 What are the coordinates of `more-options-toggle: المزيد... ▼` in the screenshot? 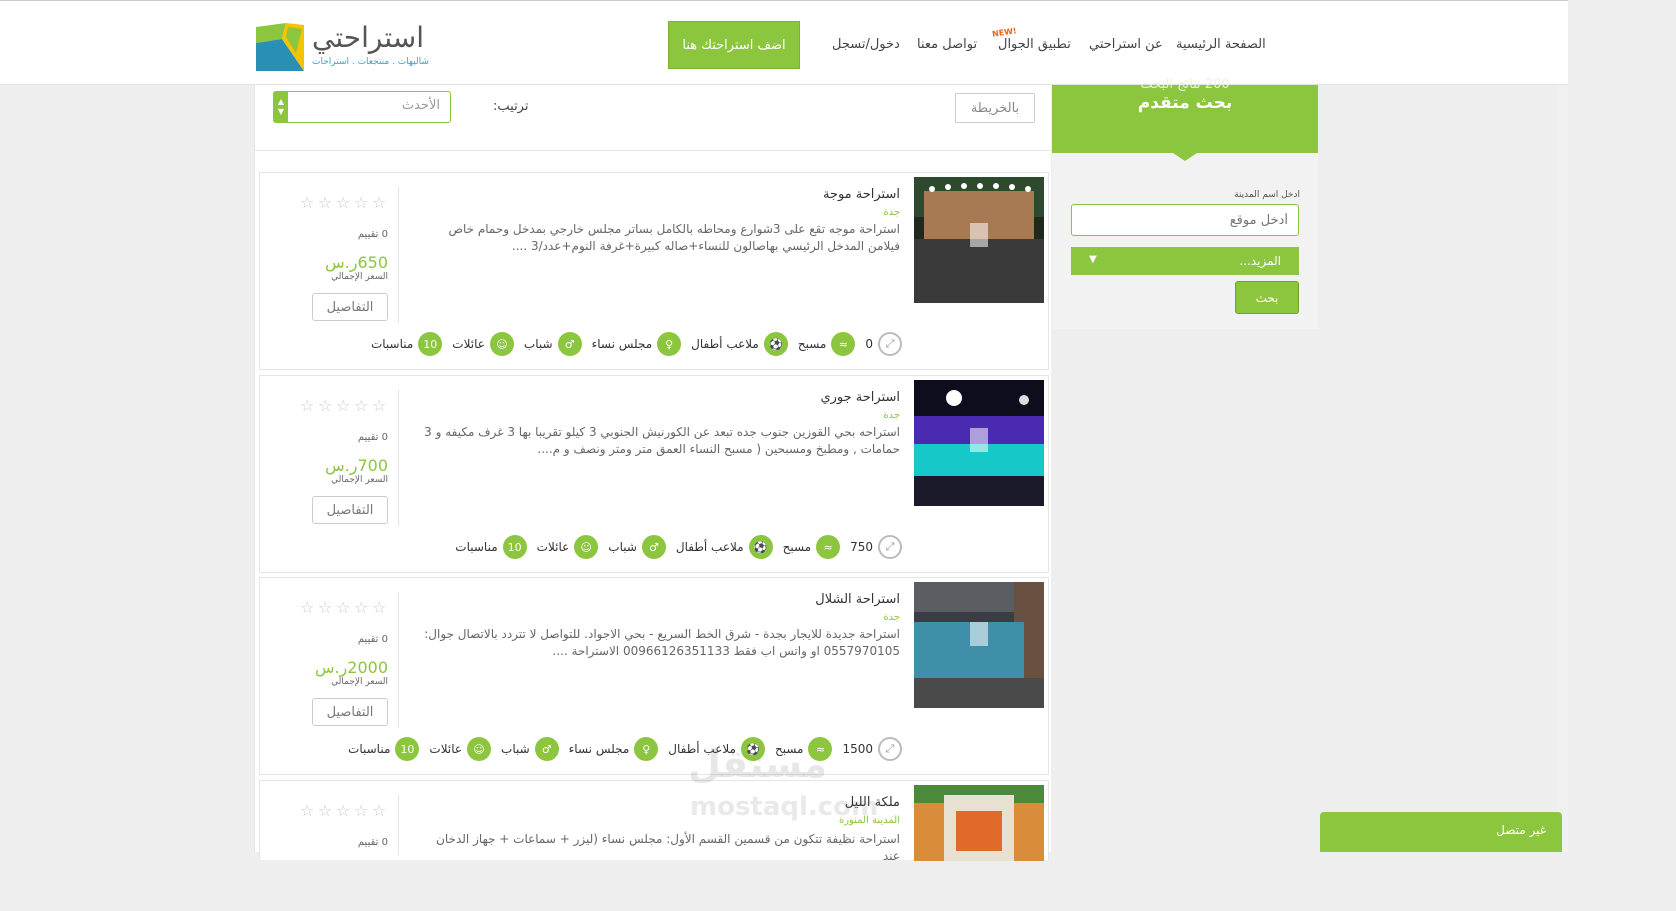 It's located at (1185, 261).